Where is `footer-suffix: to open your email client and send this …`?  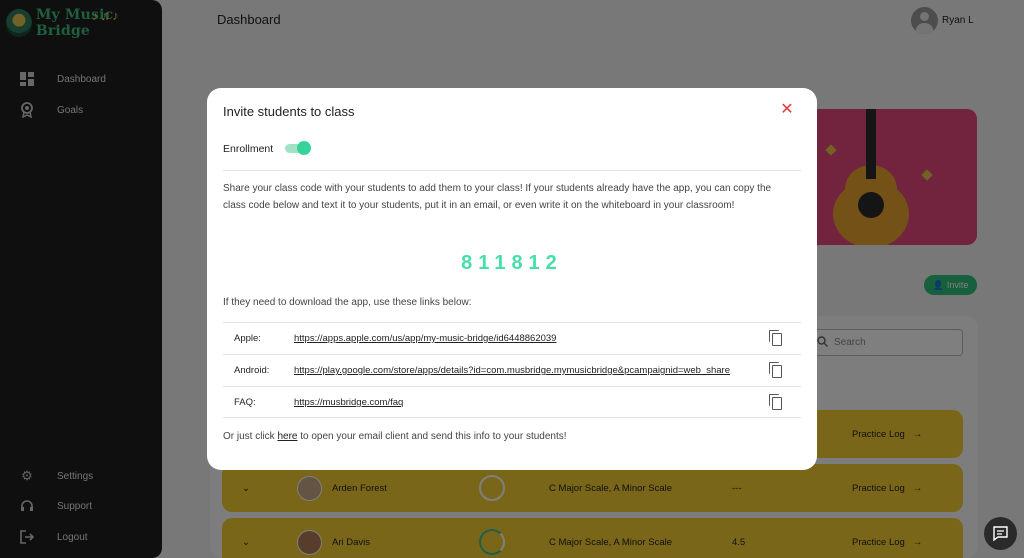
footer-suffix: to open your email client and send this … is located at coordinates (433, 436).